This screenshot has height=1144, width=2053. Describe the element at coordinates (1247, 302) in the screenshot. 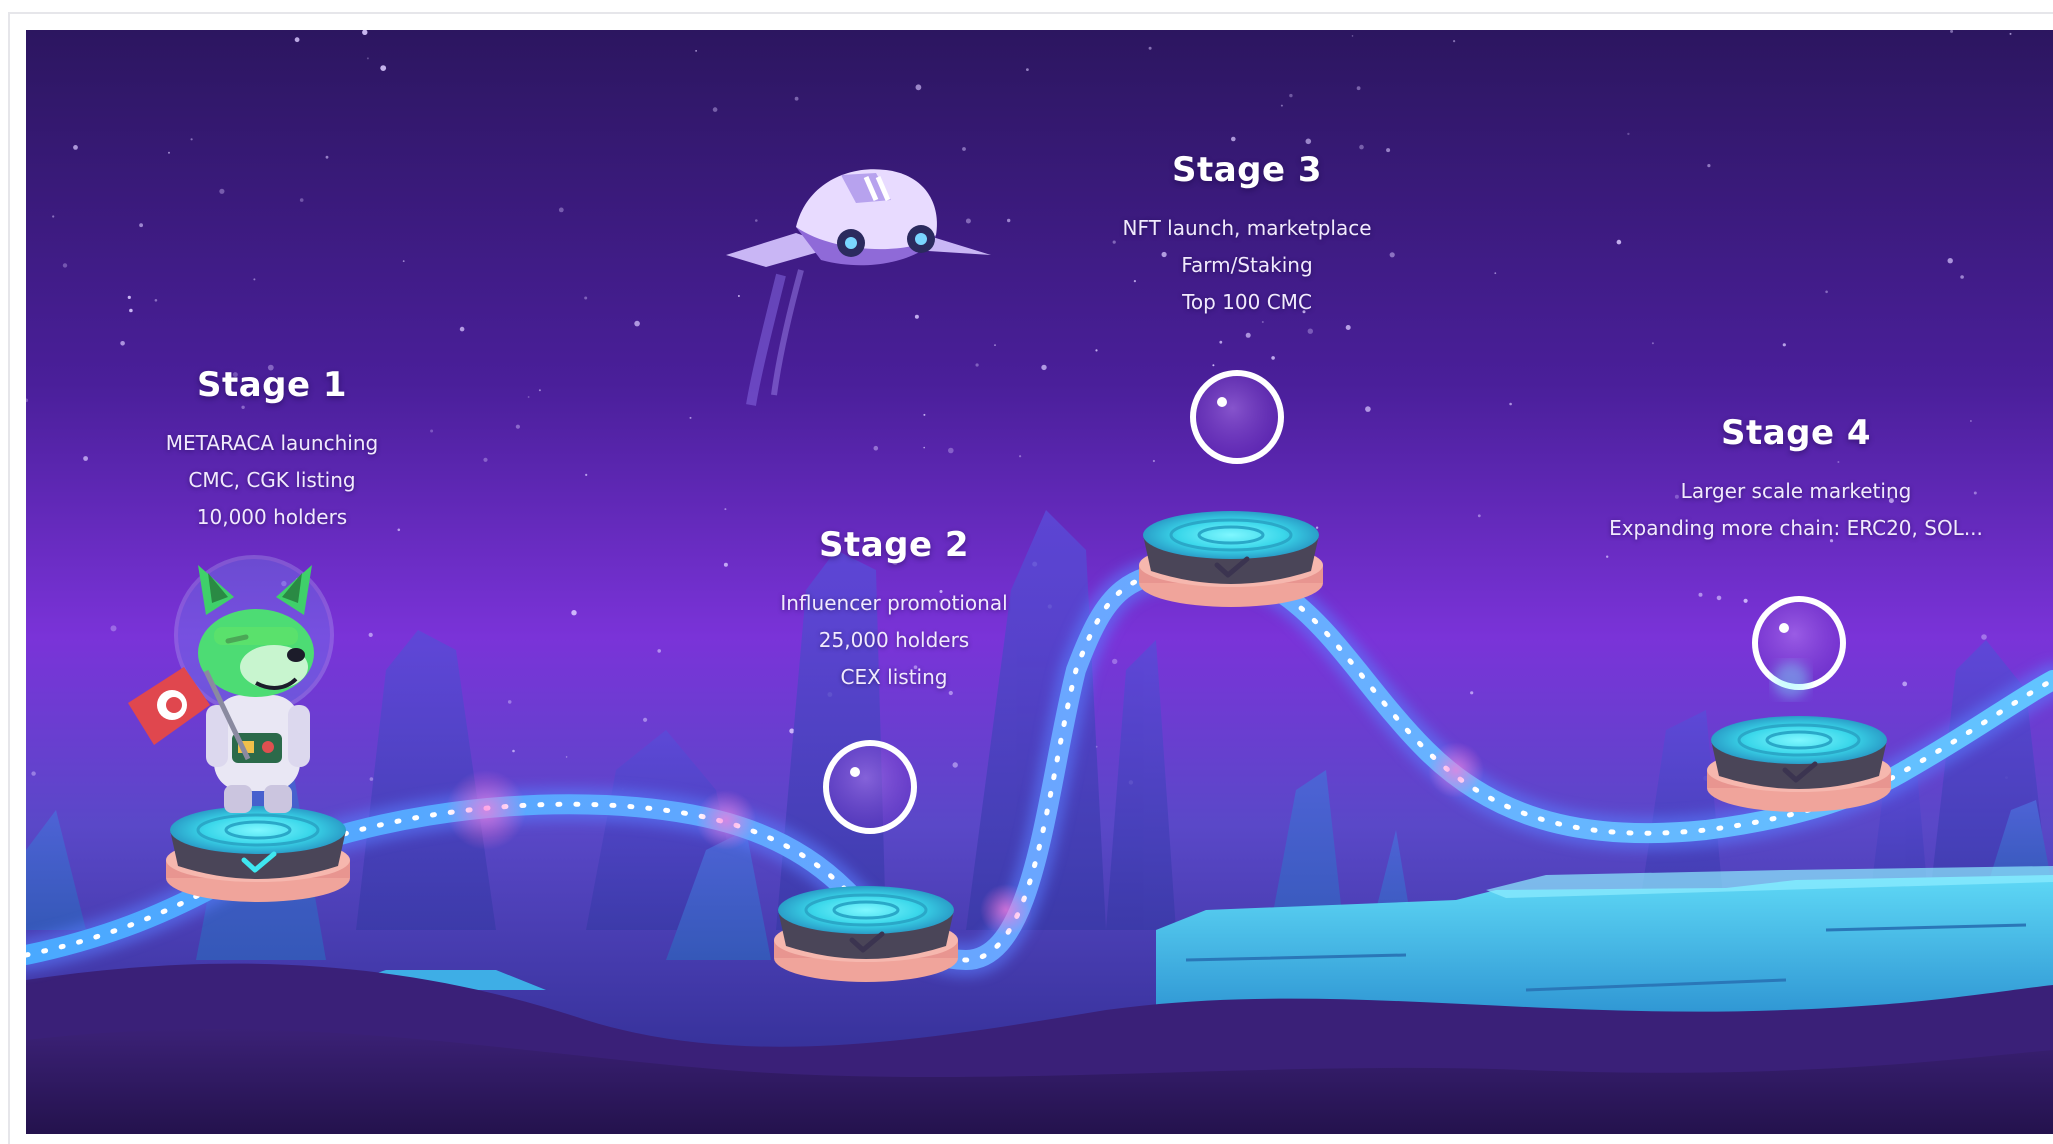

I see `stage-item: Top 100 CMC` at that location.